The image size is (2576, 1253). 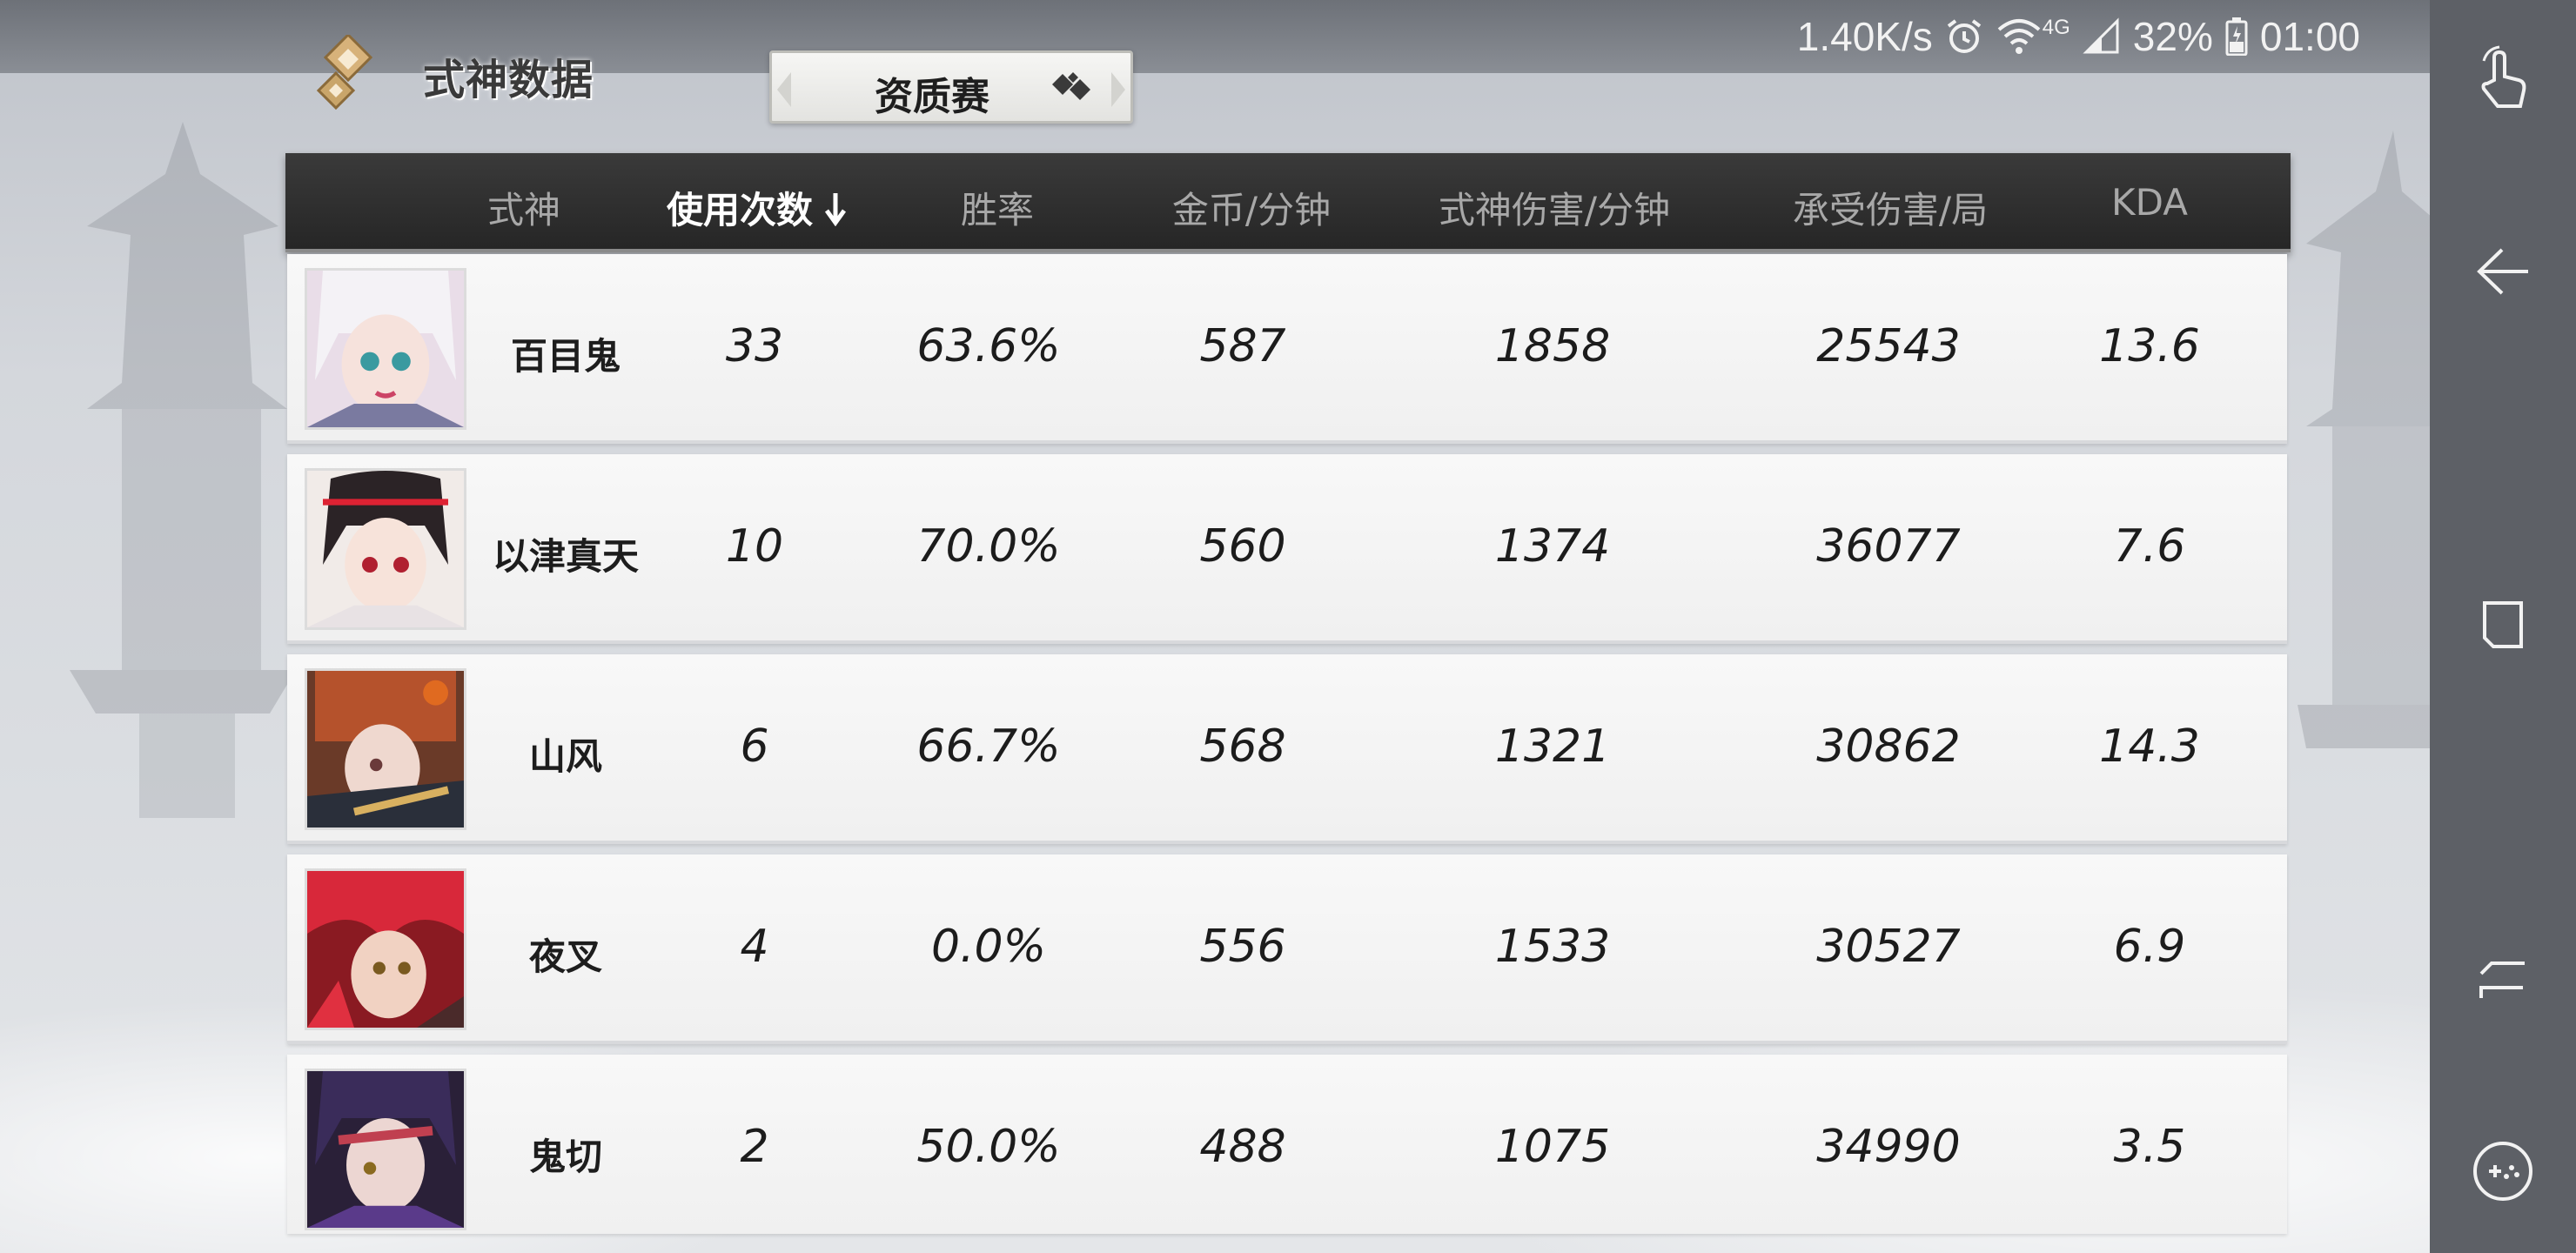 I want to click on diamond-pattern-icon, so click(x=1071, y=86).